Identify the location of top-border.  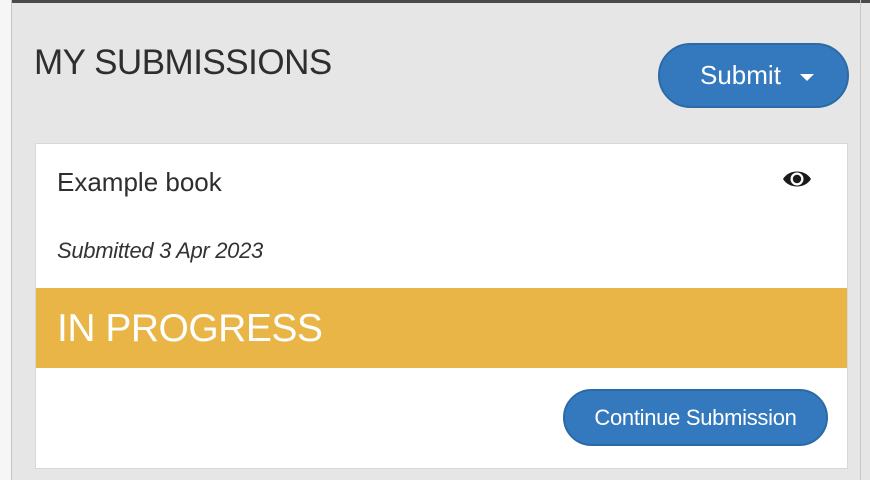
(435, 1).